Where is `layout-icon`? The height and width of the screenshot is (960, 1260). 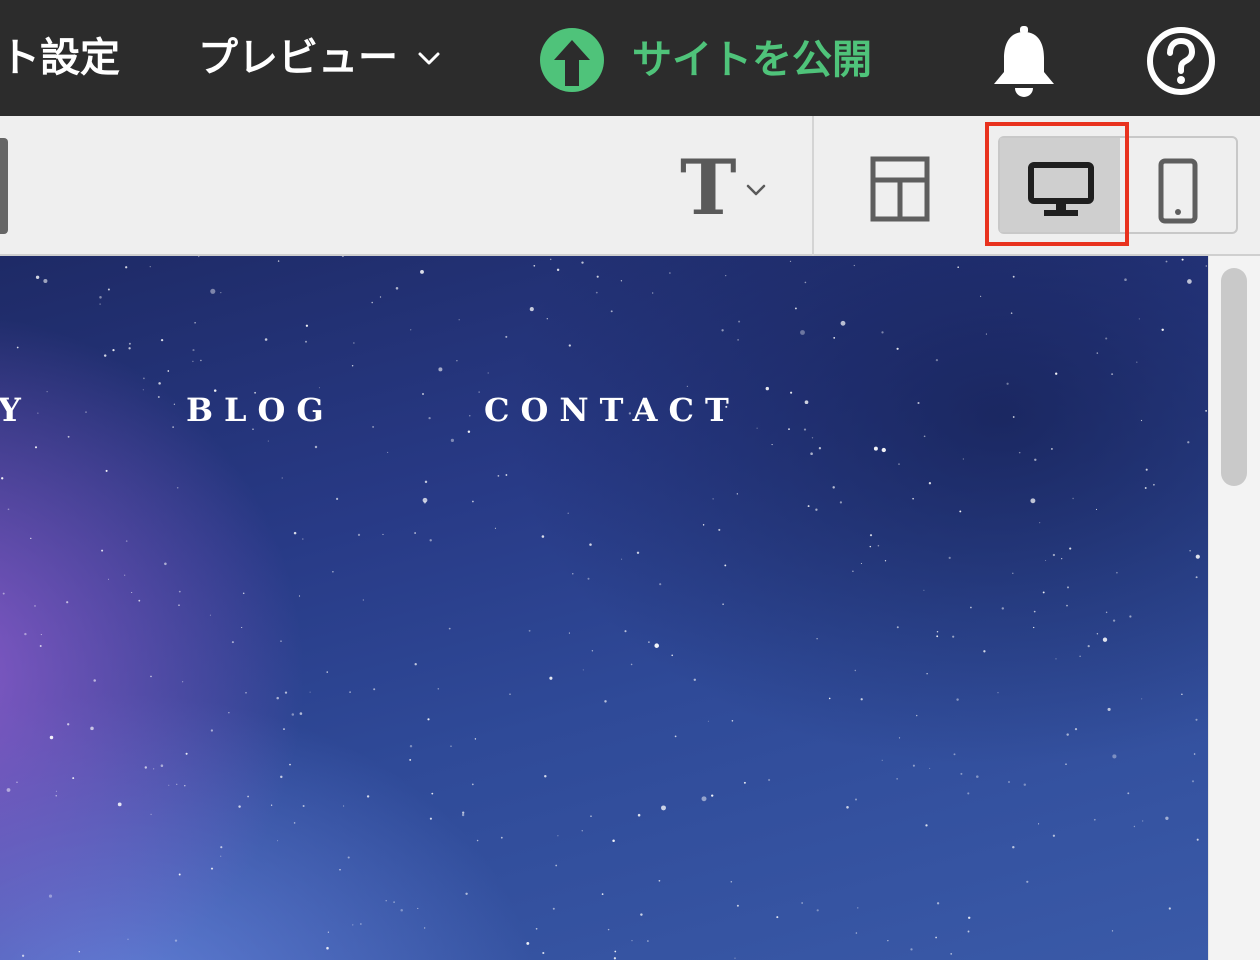 layout-icon is located at coordinates (900, 189).